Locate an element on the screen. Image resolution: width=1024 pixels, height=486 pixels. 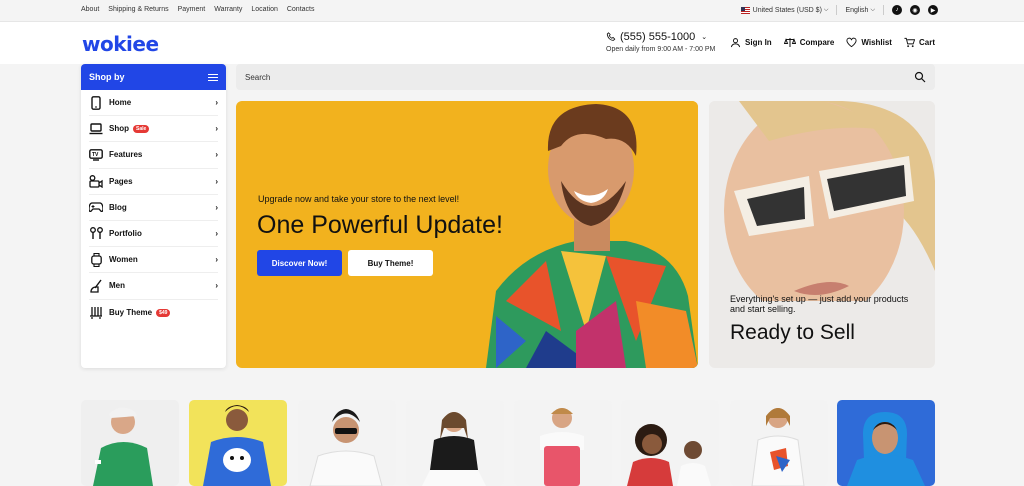
sidebar-item-buy-theme: Buy Theme $49 is located at coordinates (153, 313).